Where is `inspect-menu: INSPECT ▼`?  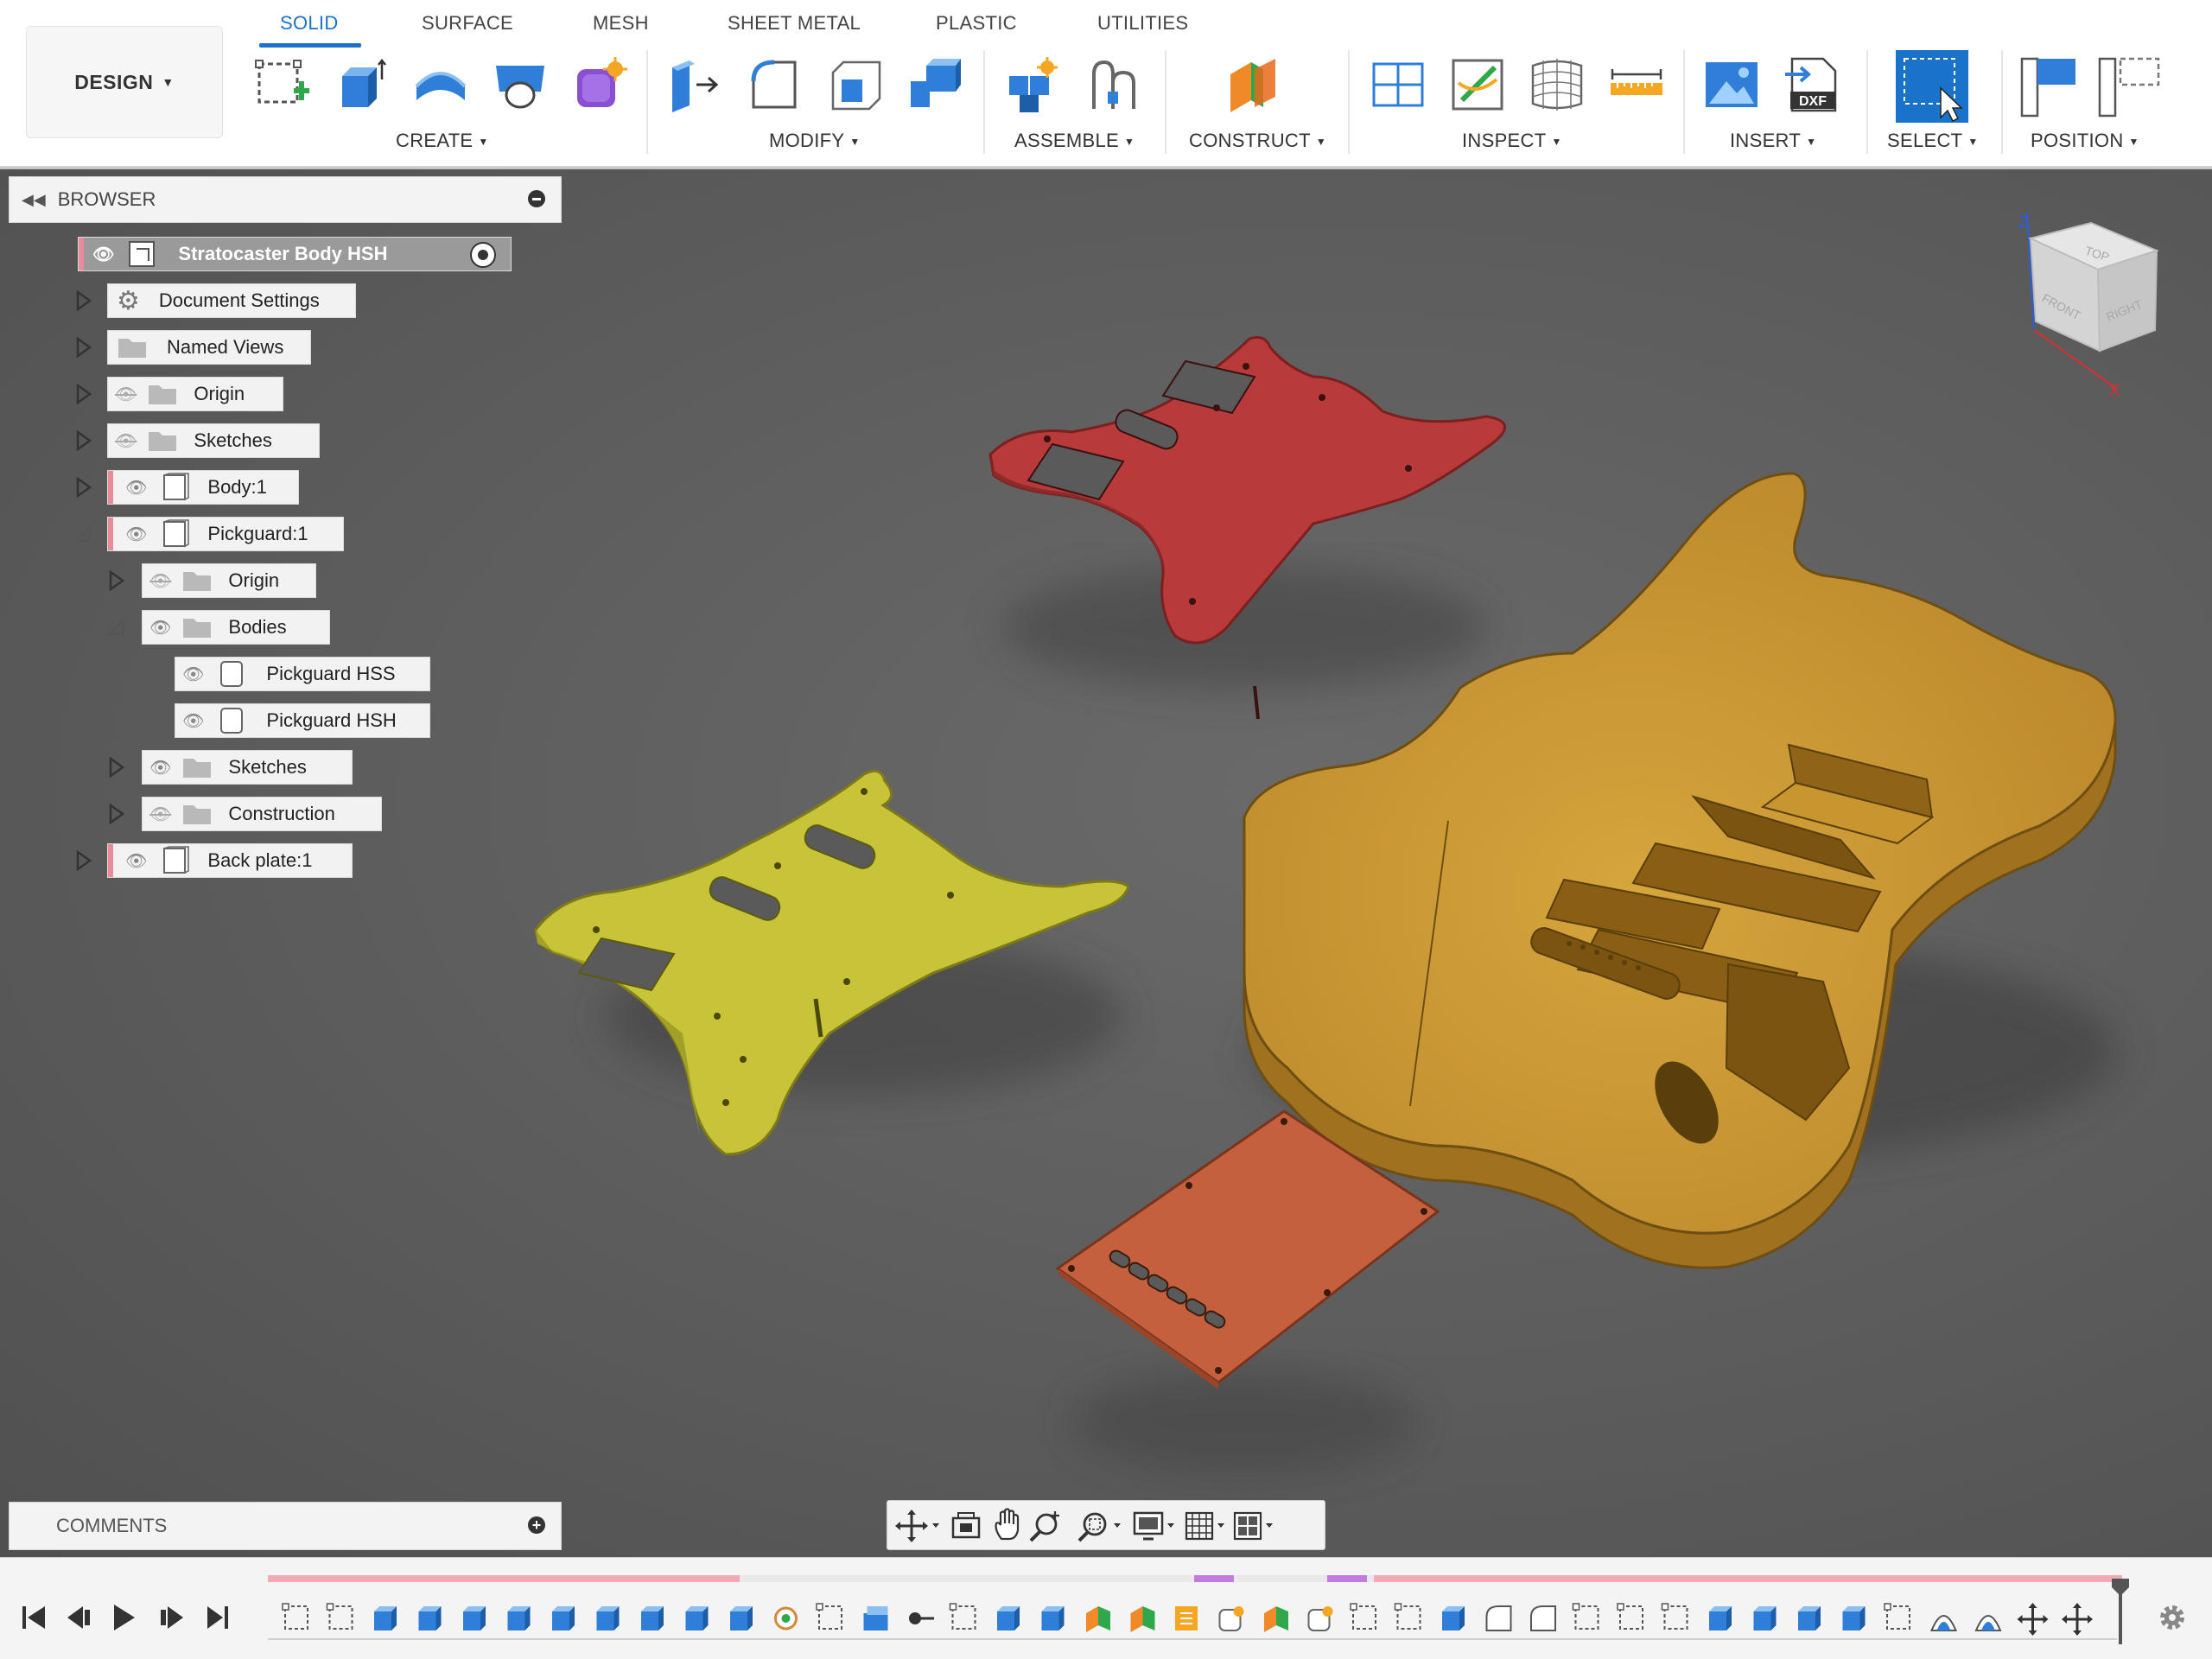 inspect-menu: INSPECT ▼ is located at coordinates (1512, 141).